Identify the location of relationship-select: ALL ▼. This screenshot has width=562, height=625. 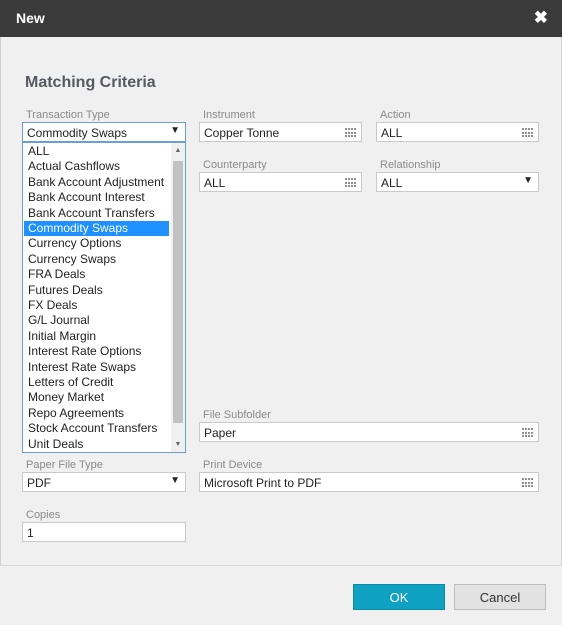
(457, 182).